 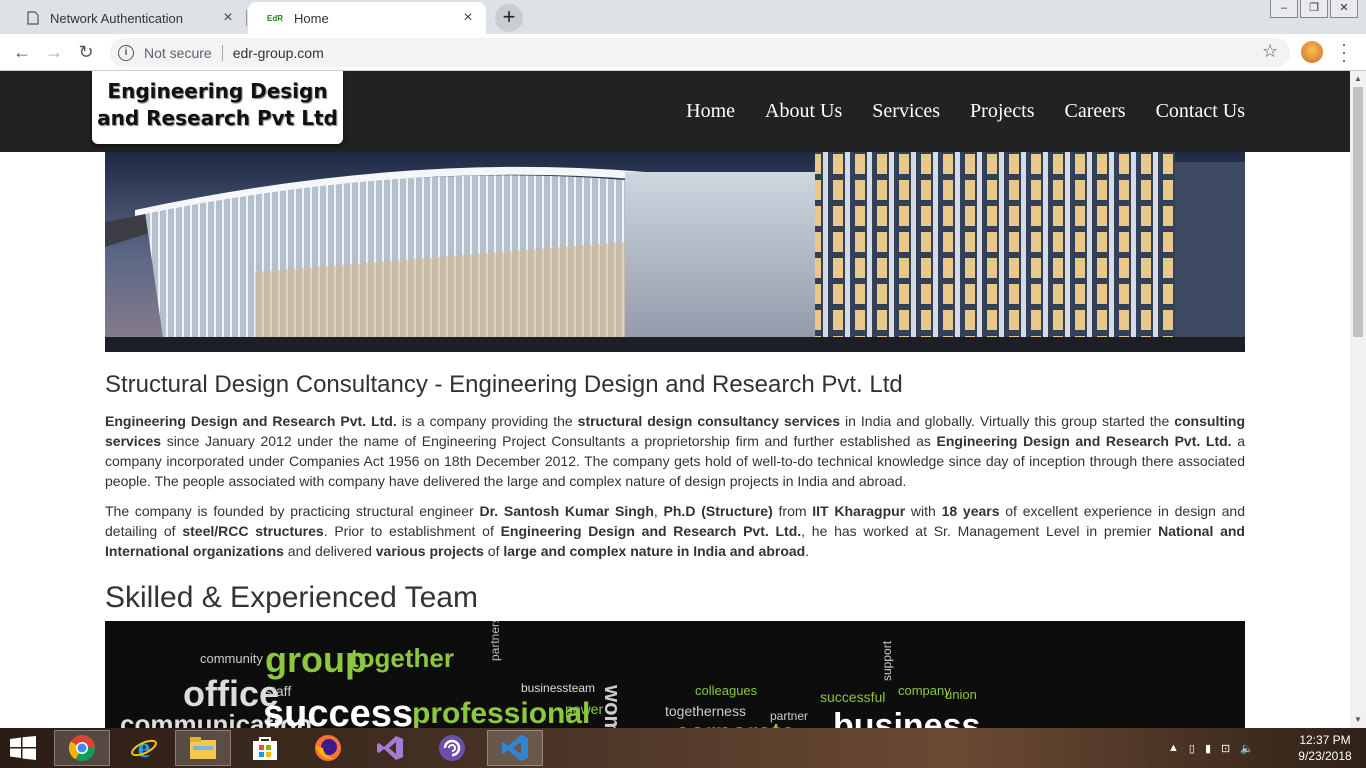 What do you see at coordinates (231, 658) in the screenshot?
I see `word-cloud-word: community` at bounding box center [231, 658].